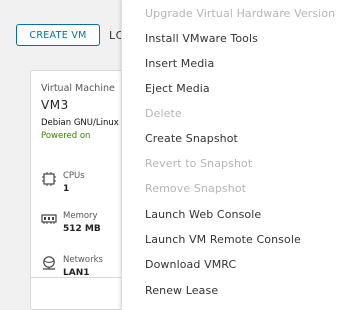  Describe the element at coordinates (58, 35) in the screenshot. I see `create-vm-button: CREATE VM` at that location.